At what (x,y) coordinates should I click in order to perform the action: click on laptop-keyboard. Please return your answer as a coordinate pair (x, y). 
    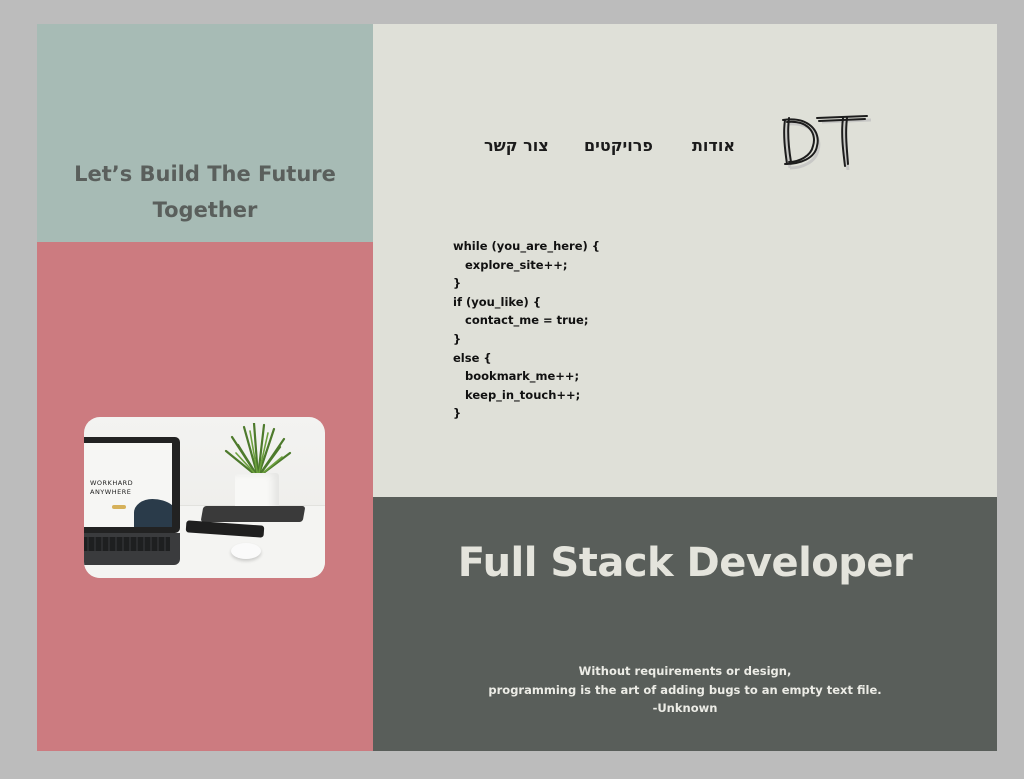
    Looking at the image, I should click on (132, 549).